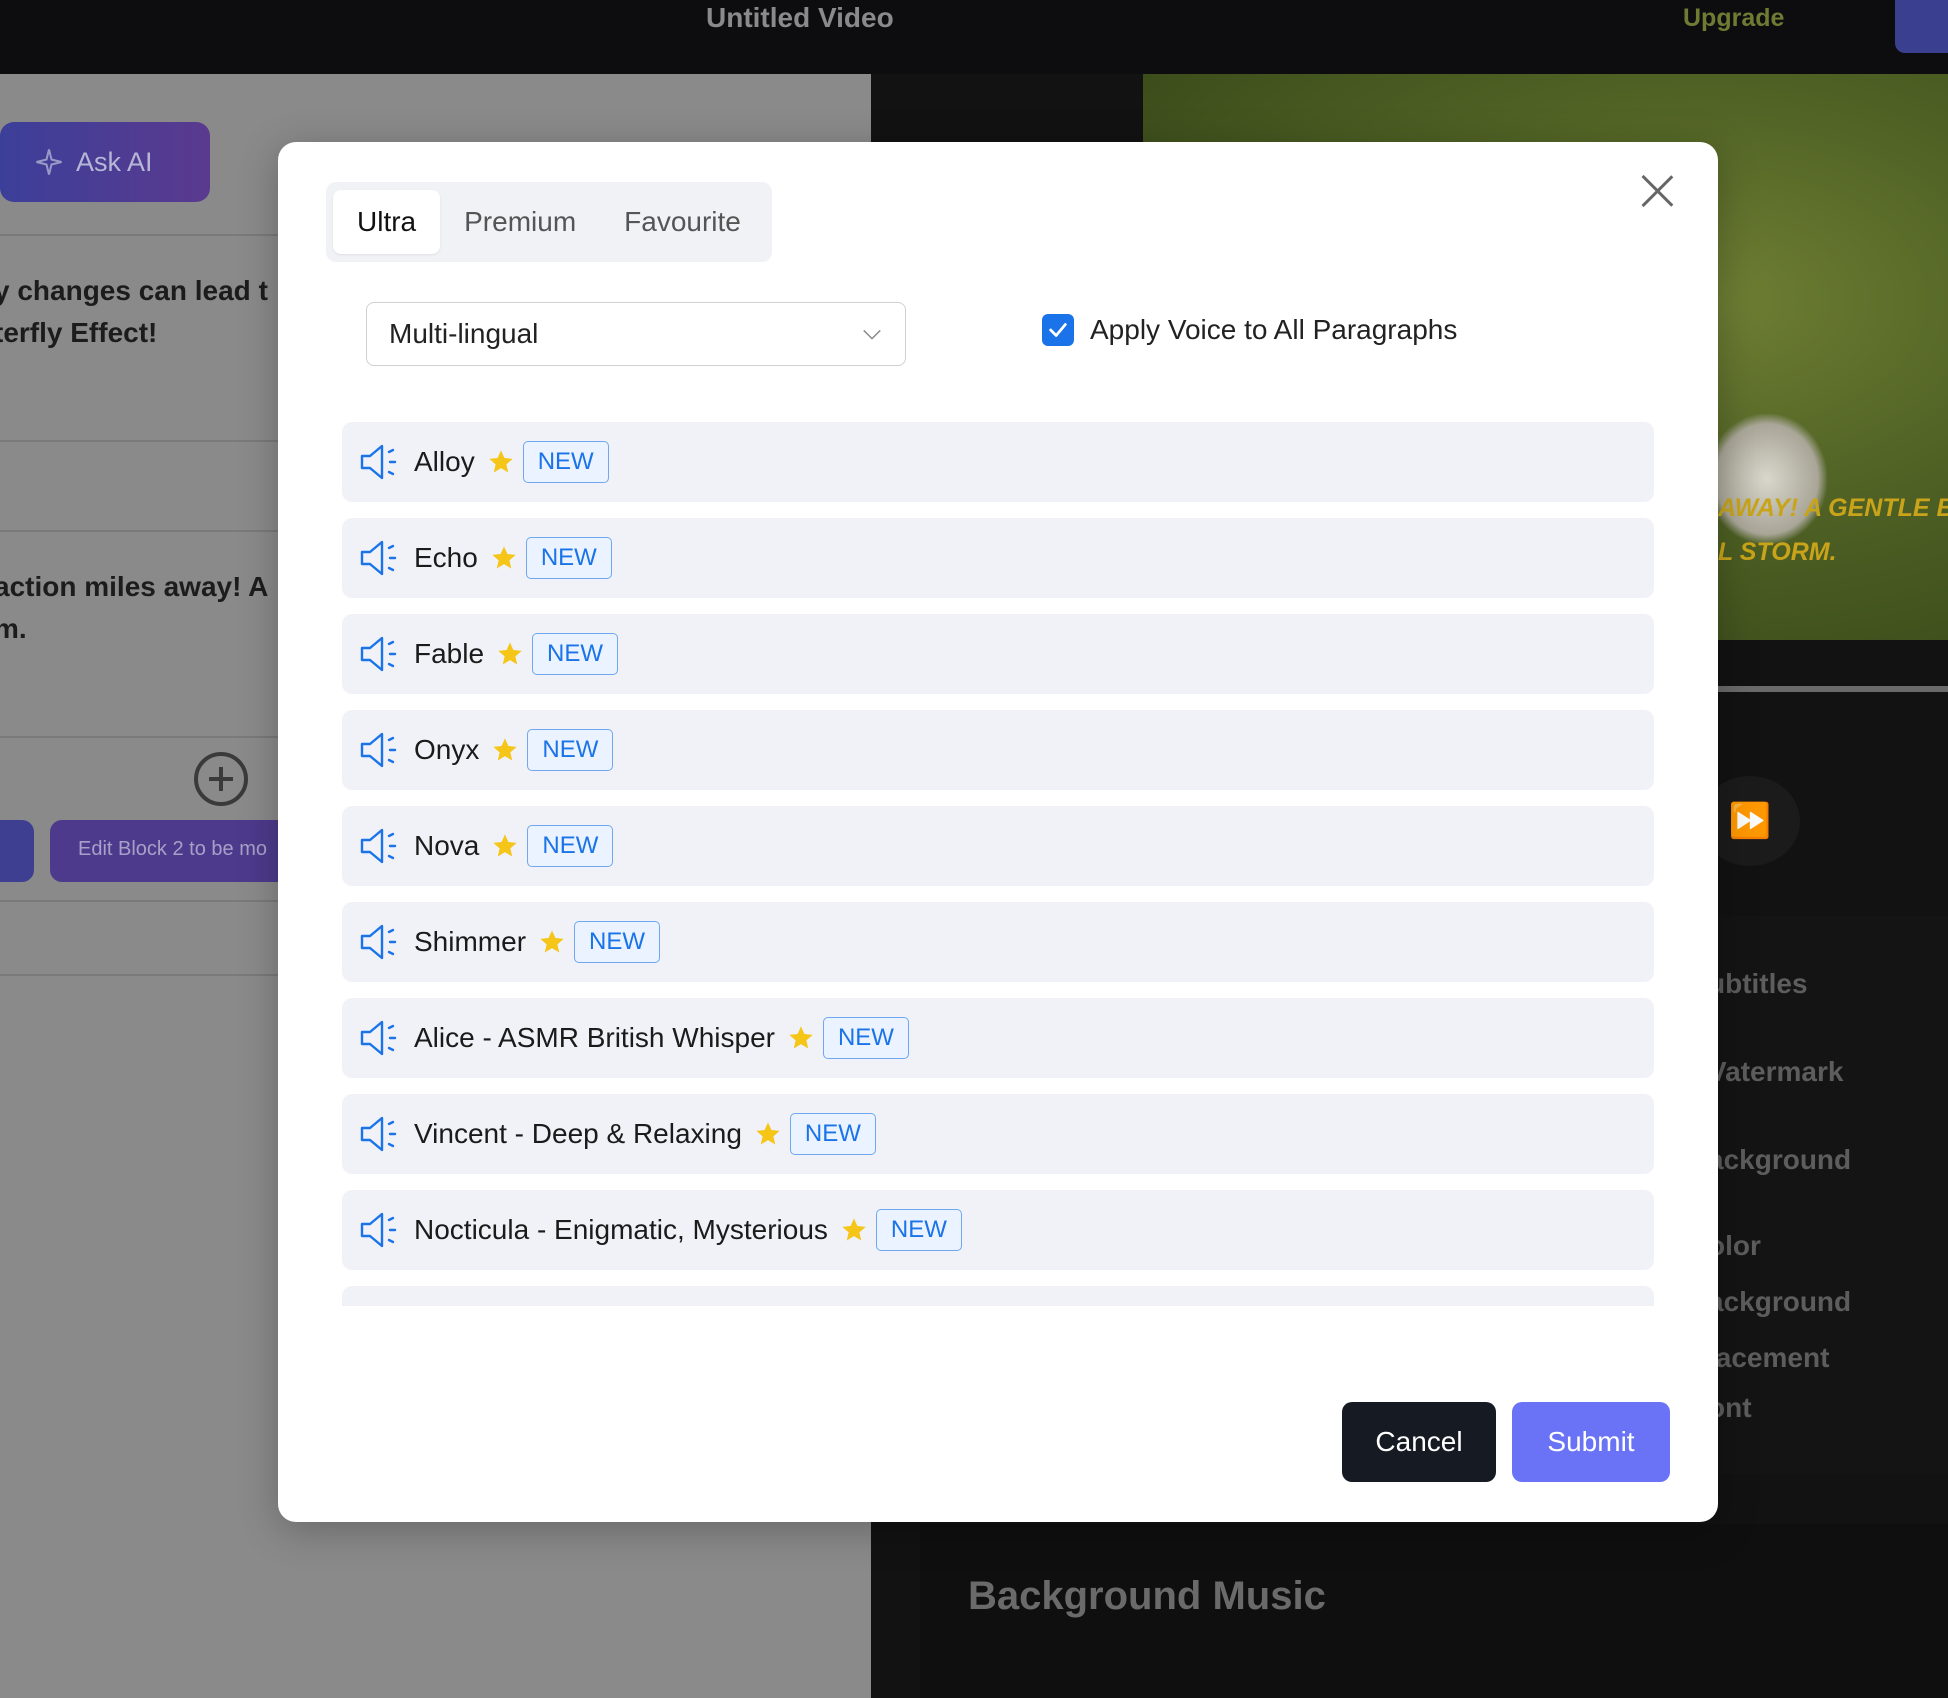  Describe the element at coordinates (872, 334) in the screenshot. I see `chevron-down-icon` at that location.